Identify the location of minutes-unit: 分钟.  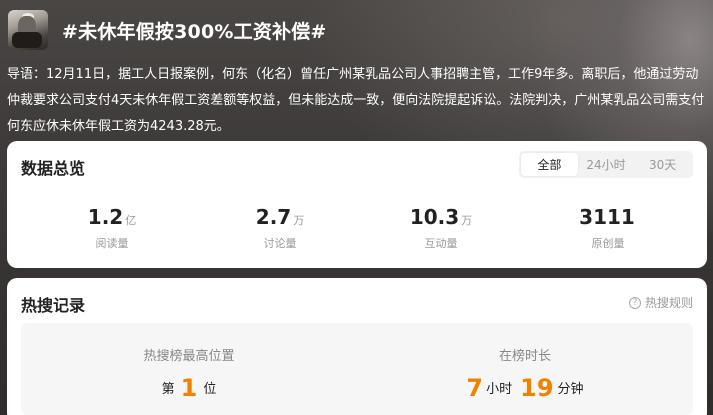
(570, 389).